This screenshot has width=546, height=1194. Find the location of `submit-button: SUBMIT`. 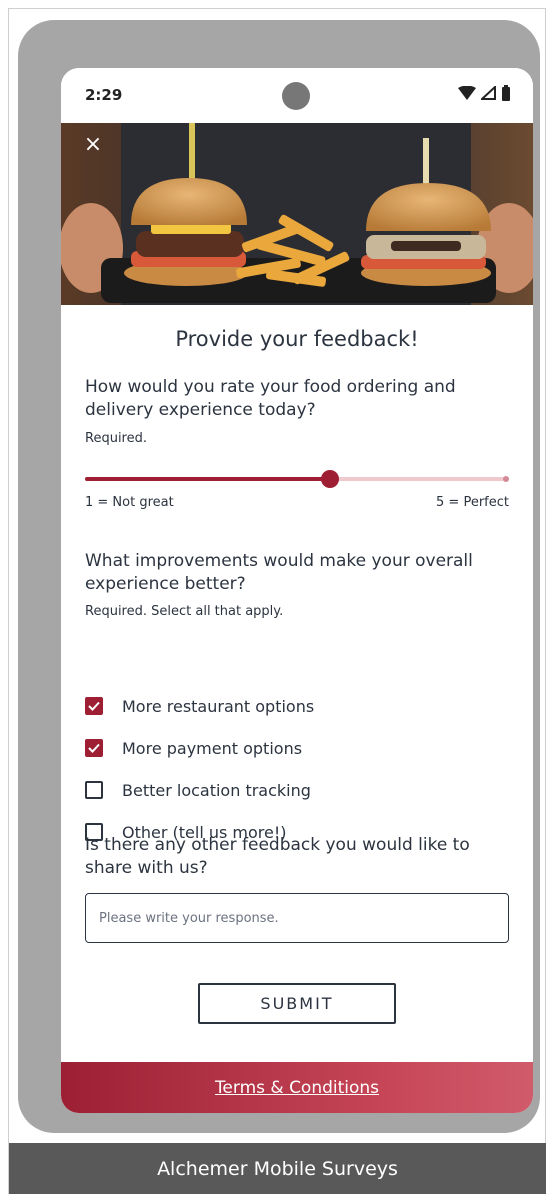

submit-button: SUBMIT is located at coordinates (297, 1003).